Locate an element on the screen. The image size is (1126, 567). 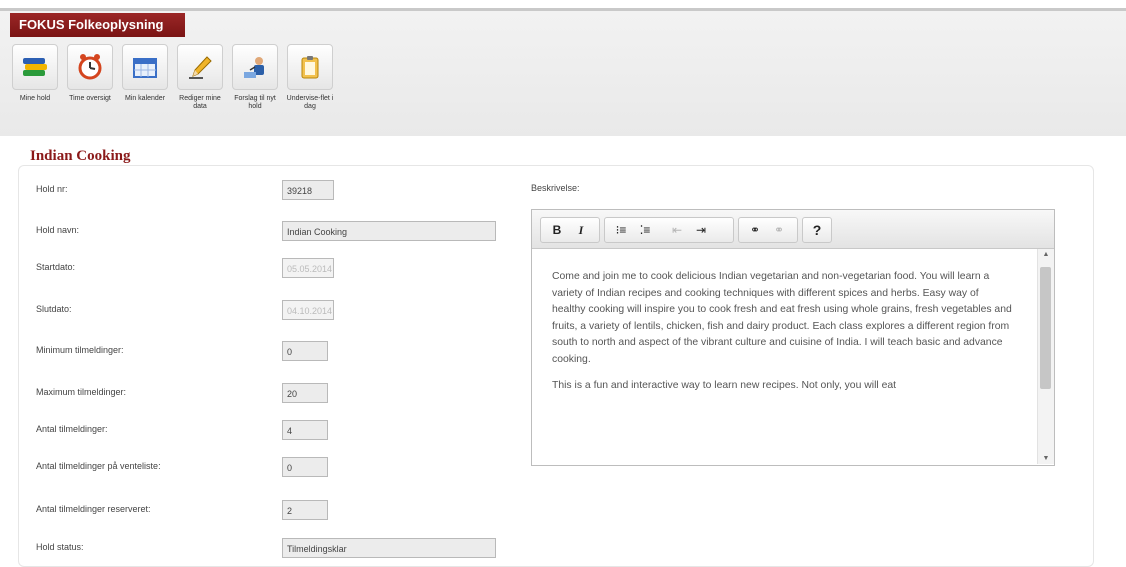
toolbar-undervisere-button: Undervise-flet i dag is located at coordinates (310, 77).